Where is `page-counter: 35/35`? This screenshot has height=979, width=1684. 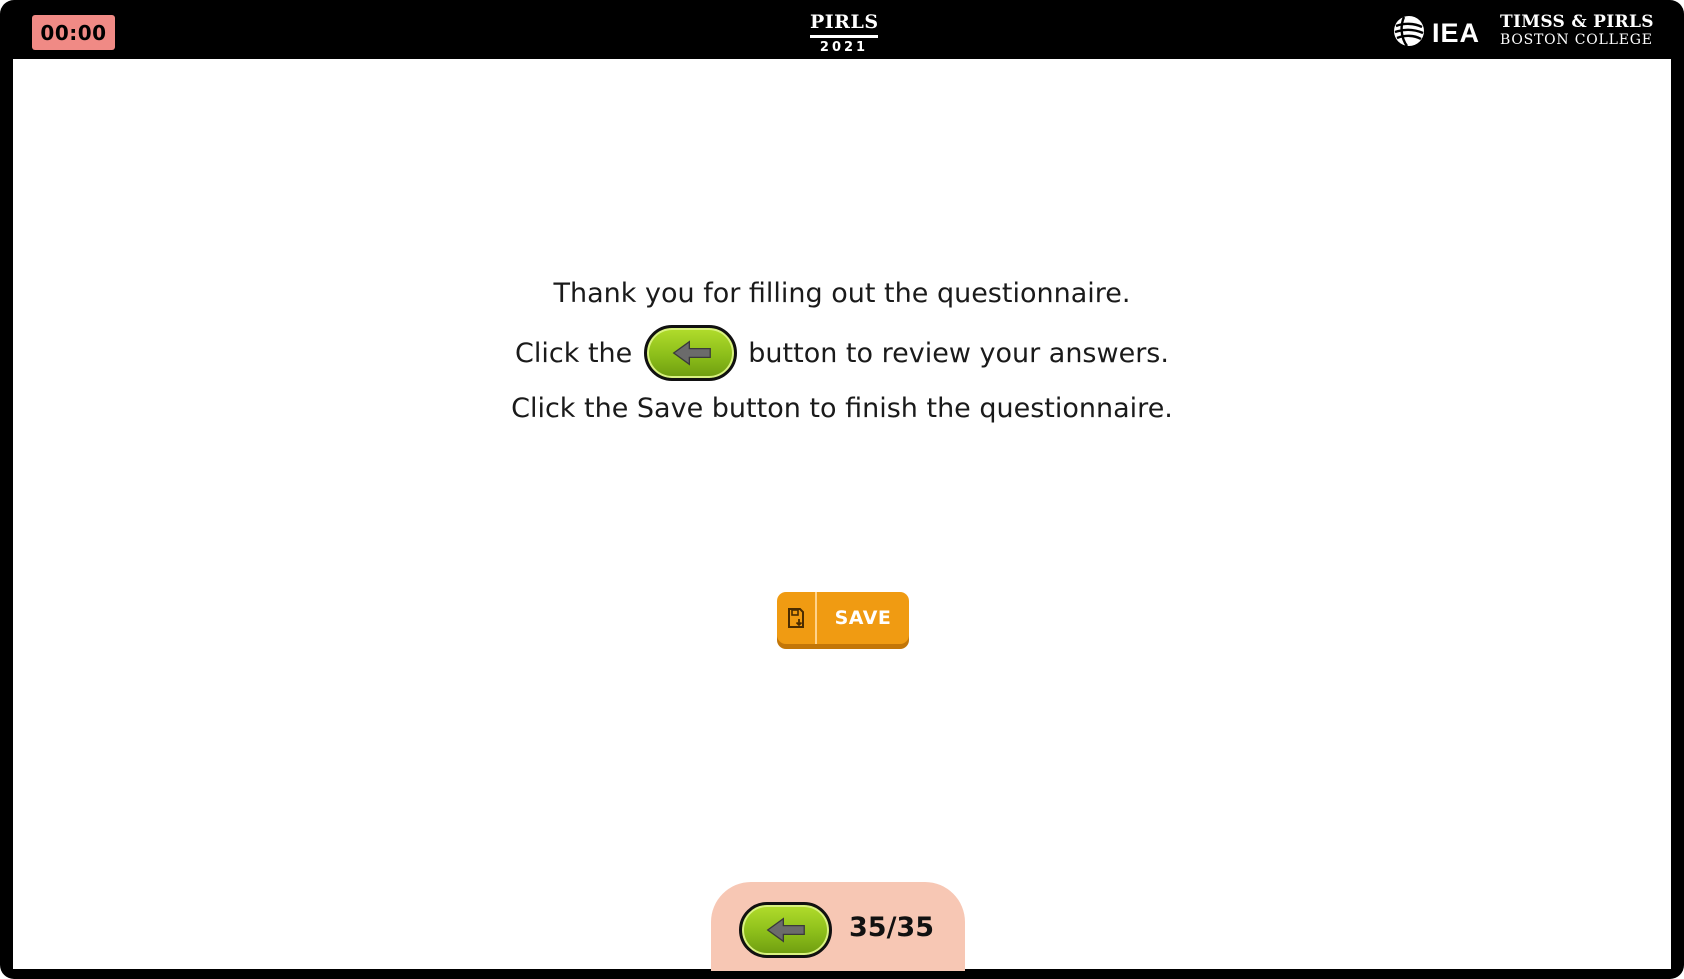 page-counter: 35/35 is located at coordinates (892, 927).